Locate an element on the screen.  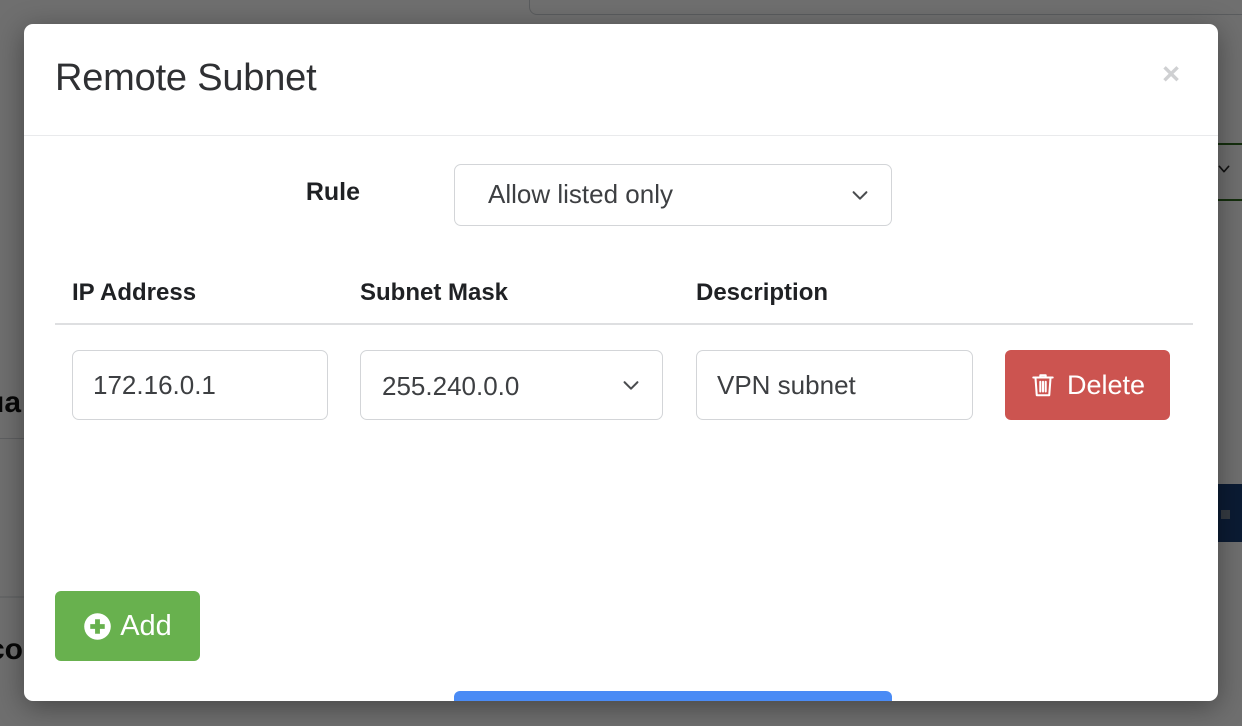
column-header-description: Description is located at coordinates (762, 292).